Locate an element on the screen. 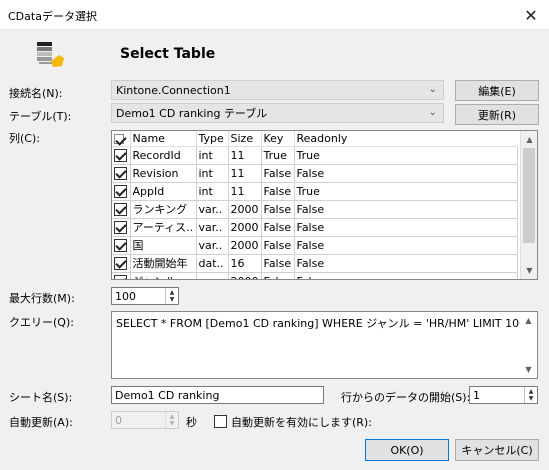 This screenshot has height=470, width=549. auto-refresh-stepper: 0 ▲ ▼ is located at coordinates (145, 420).